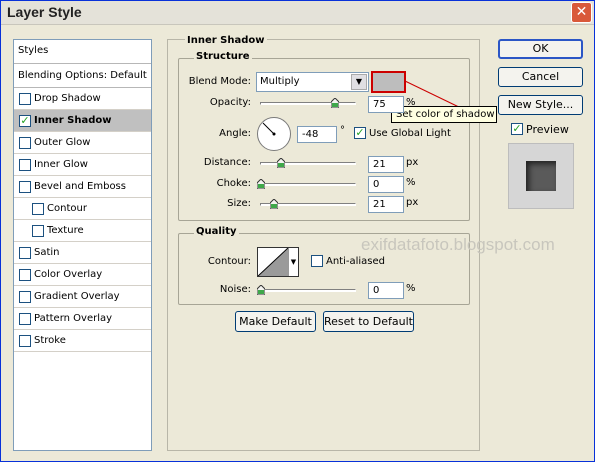  Describe the element at coordinates (412, 162) in the screenshot. I see `distance-unit: px` at that location.